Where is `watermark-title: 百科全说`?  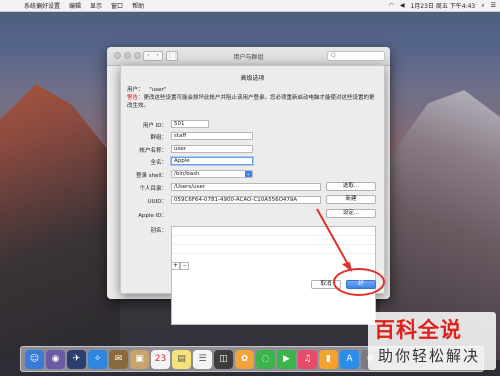
watermark-title: 百科全说 is located at coordinates (418, 330).